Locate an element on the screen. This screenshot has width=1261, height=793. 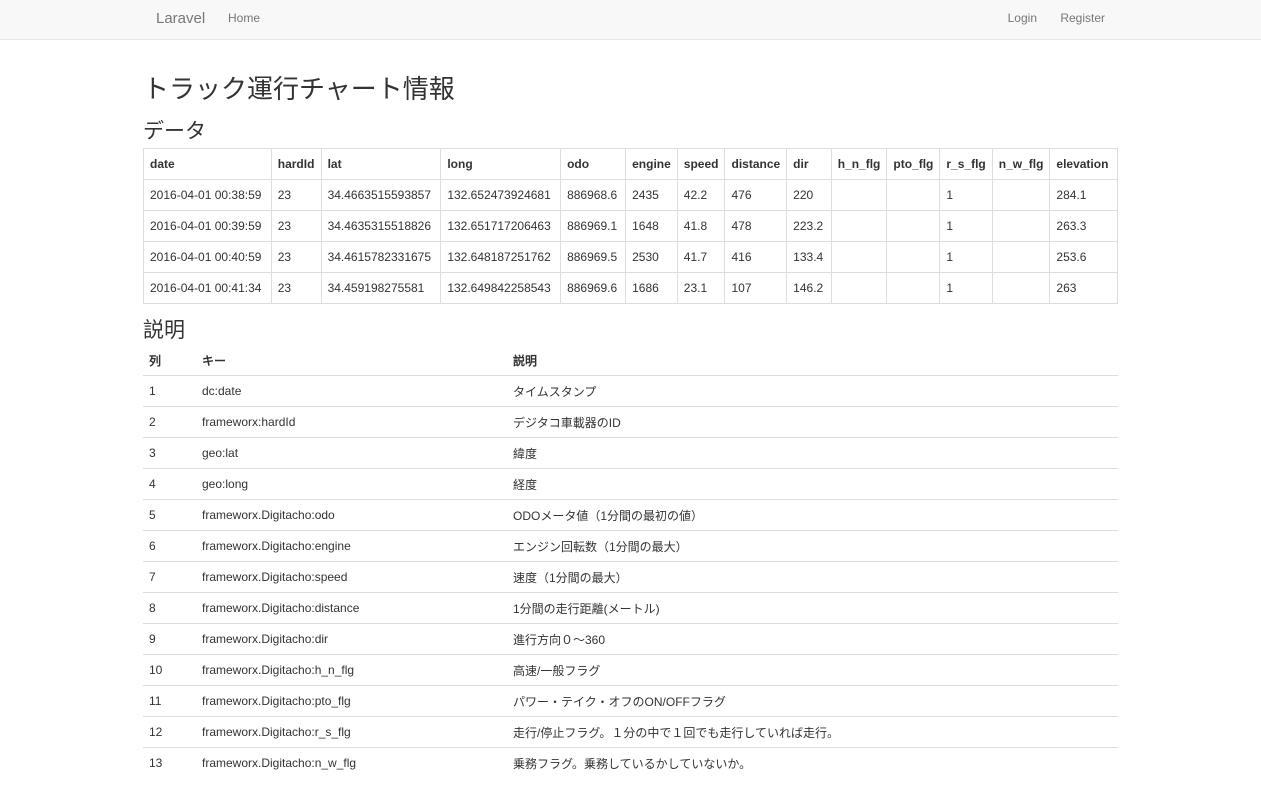
data-row-cell: 223.2 is located at coordinates (809, 226).